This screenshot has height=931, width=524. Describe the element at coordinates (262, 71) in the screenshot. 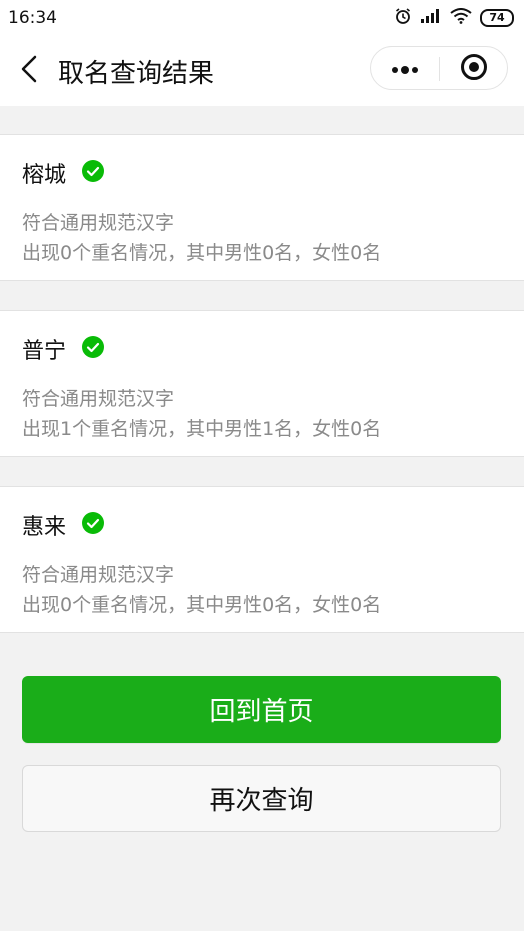

I see `nav-bar: 取名查询结果` at that location.